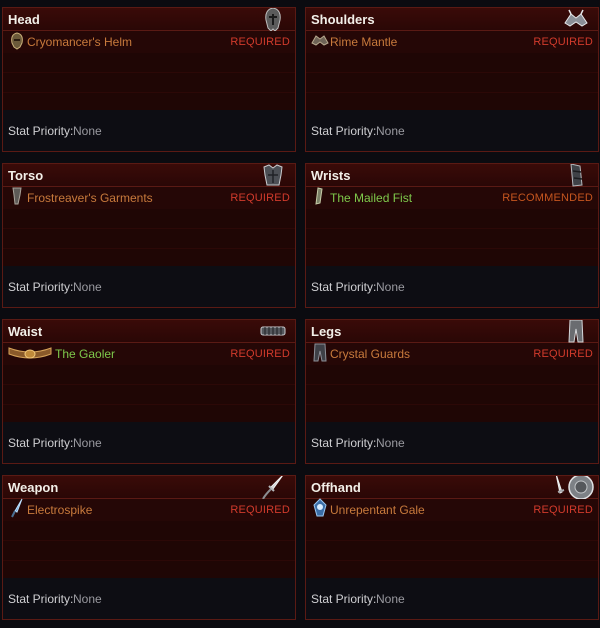 This screenshot has width=600, height=628. What do you see at coordinates (33, 487) in the screenshot?
I see `slot-title: Weapon` at bounding box center [33, 487].